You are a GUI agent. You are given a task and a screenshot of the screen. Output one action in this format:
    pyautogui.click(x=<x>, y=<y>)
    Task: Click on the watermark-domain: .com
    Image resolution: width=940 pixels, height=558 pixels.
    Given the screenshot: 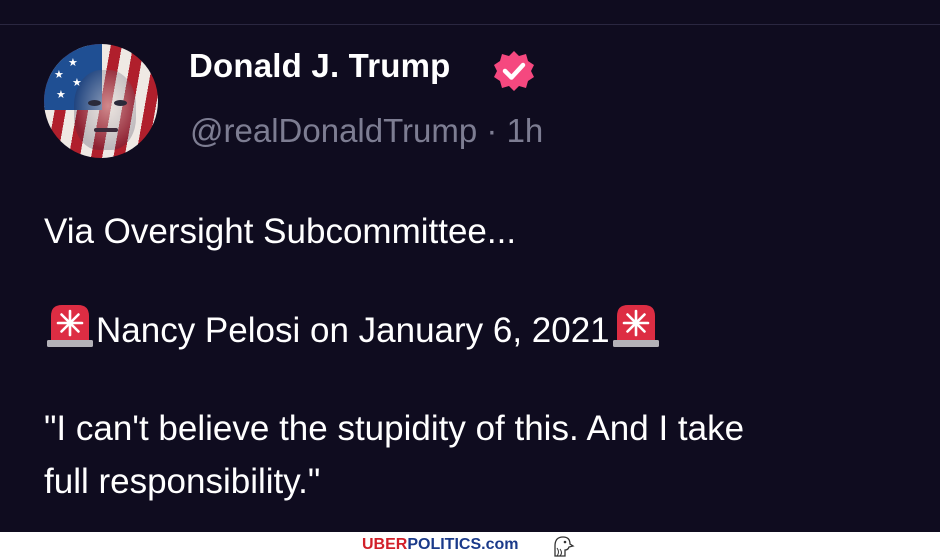 What is the action you would take?
    pyautogui.click(x=500, y=544)
    